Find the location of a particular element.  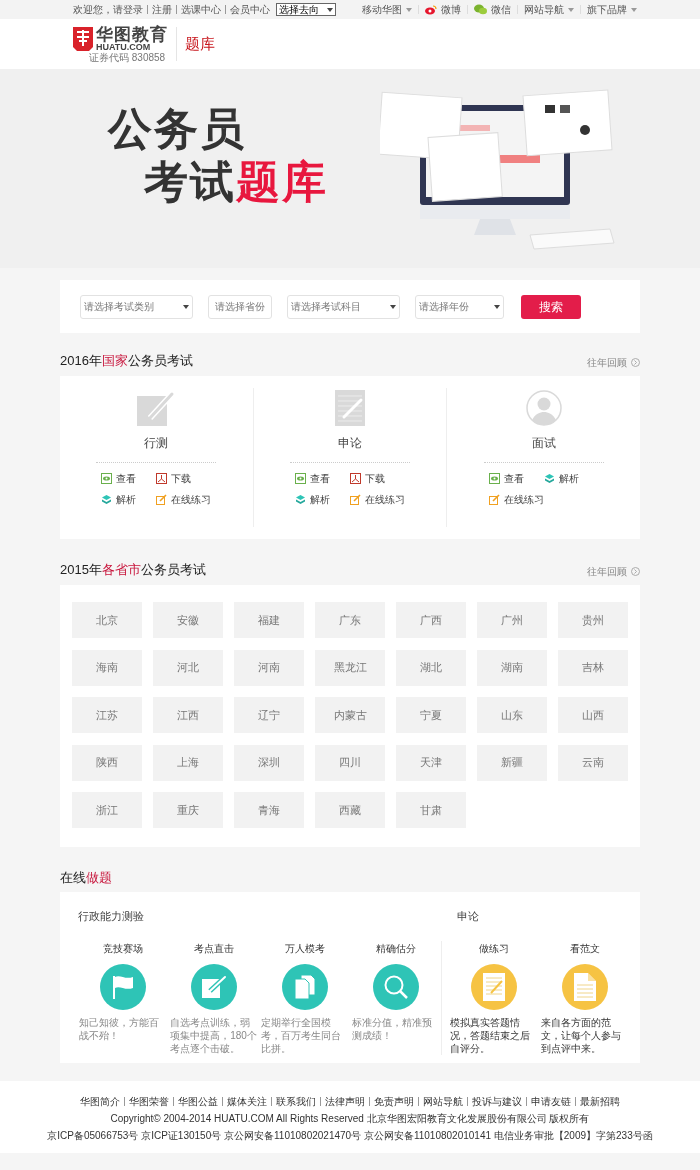

section-title: 题库 is located at coordinates (200, 43).